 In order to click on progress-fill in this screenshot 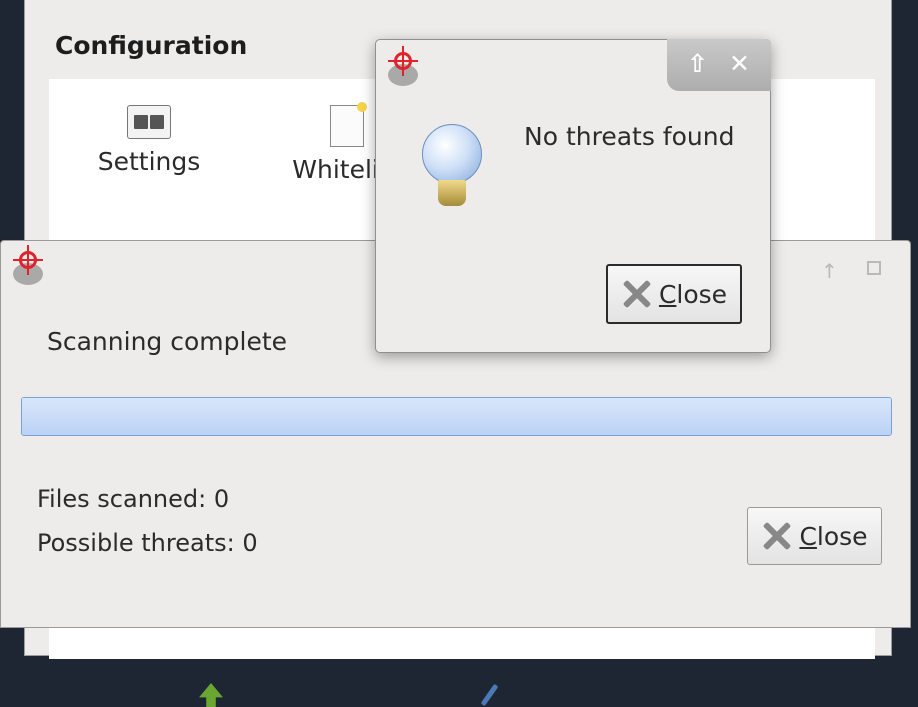, I will do `click(456, 416)`.